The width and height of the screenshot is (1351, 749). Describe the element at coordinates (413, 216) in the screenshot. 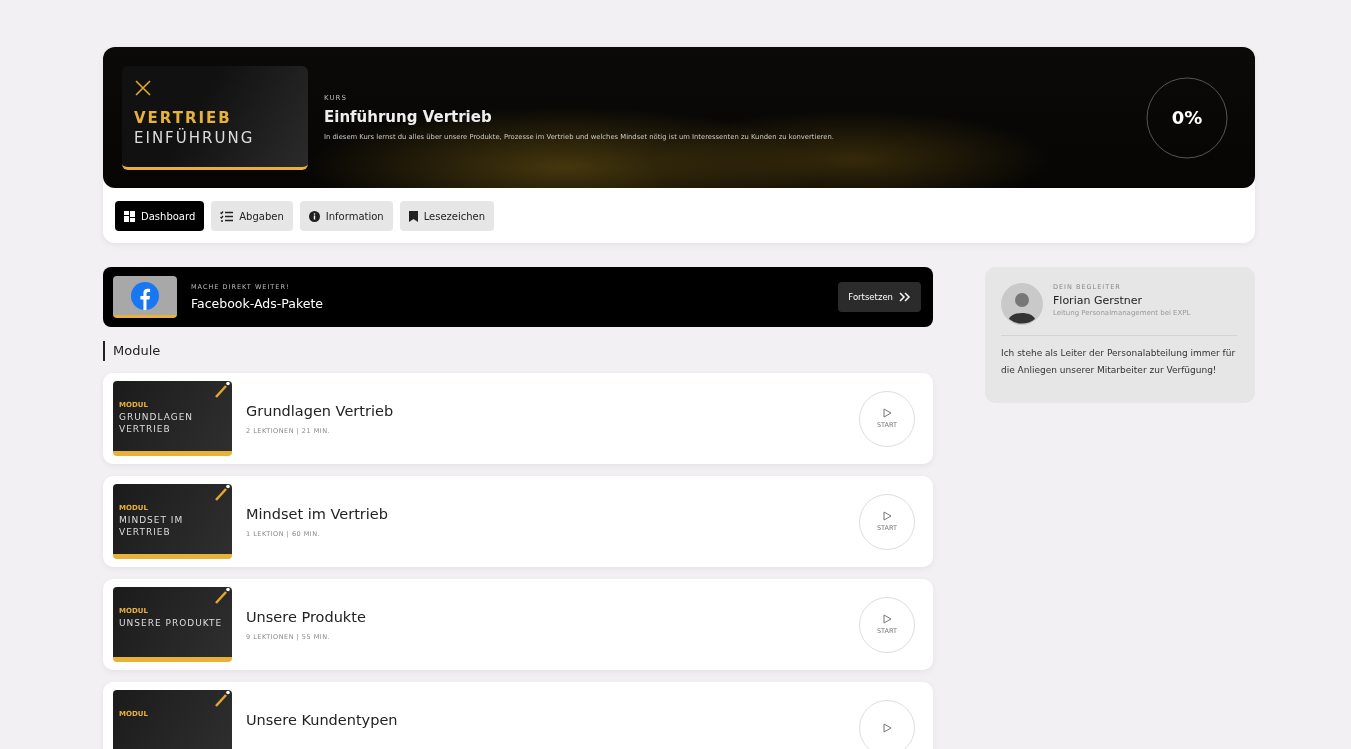

I see `bookmark-icon` at that location.